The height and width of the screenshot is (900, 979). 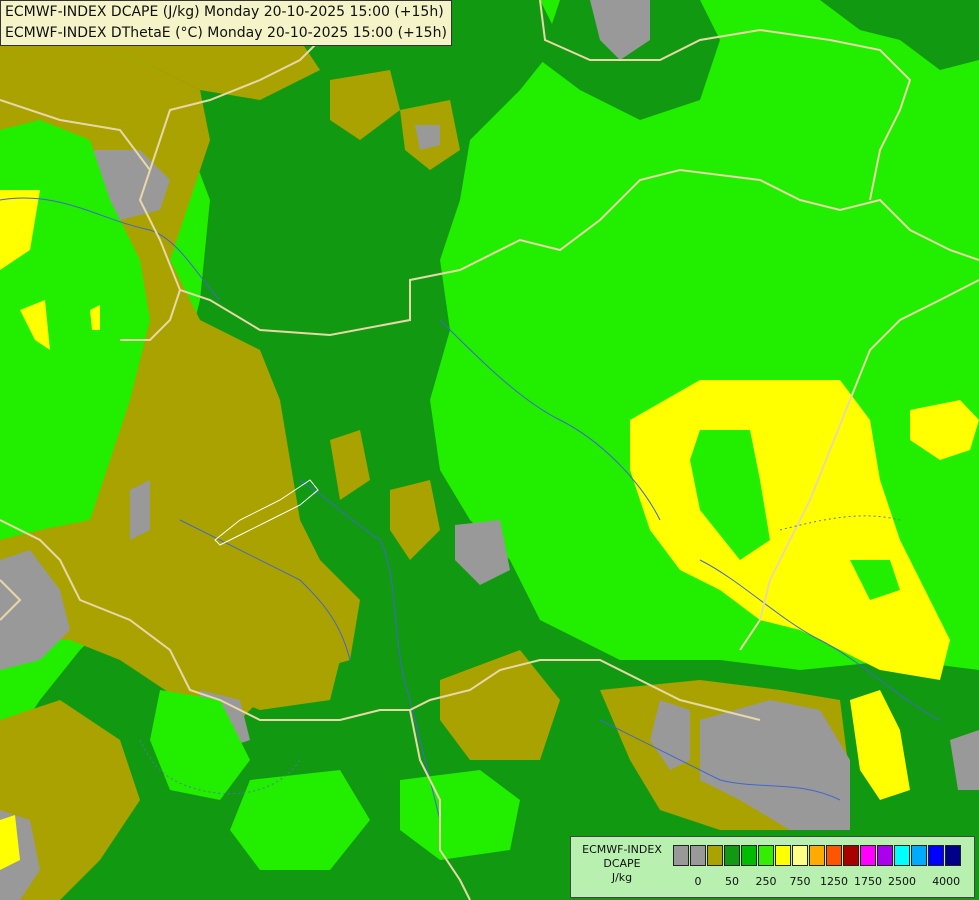 I want to click on legend-unit: J/kg, so click(x=622, y=877).